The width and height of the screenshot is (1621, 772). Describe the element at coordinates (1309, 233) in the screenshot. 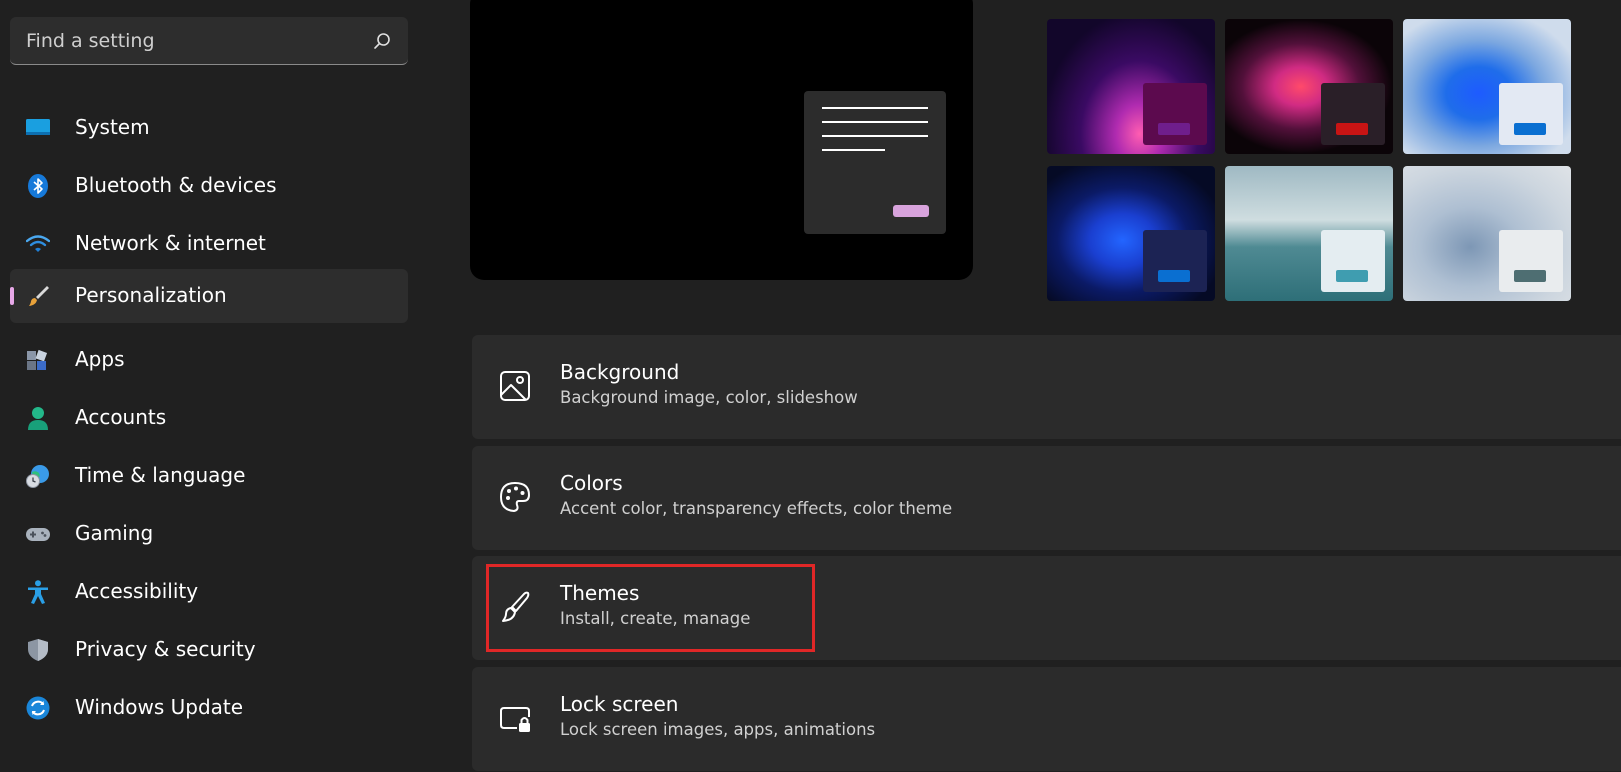

I see `theme-thumbnail-flow` at that location.